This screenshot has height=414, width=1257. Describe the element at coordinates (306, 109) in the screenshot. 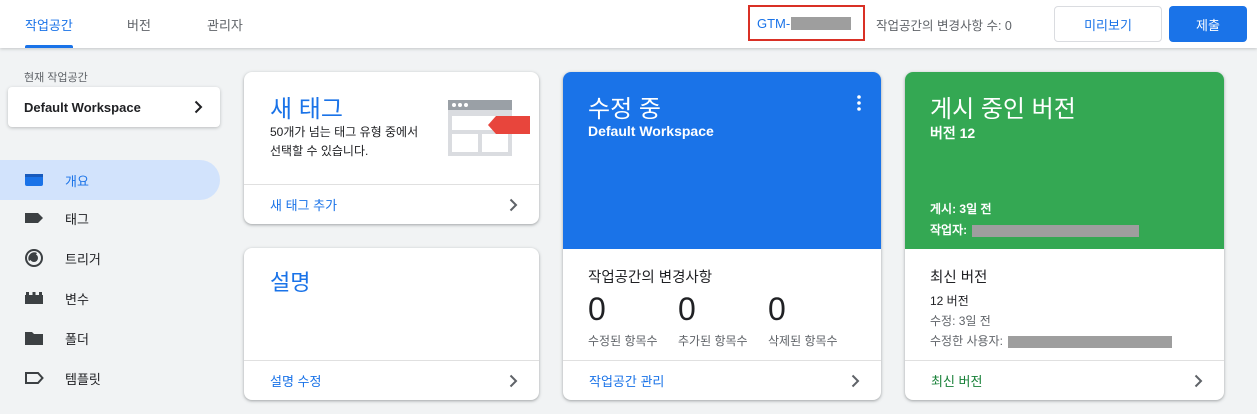

I see `new-tag-title: 새 태그` at that location.